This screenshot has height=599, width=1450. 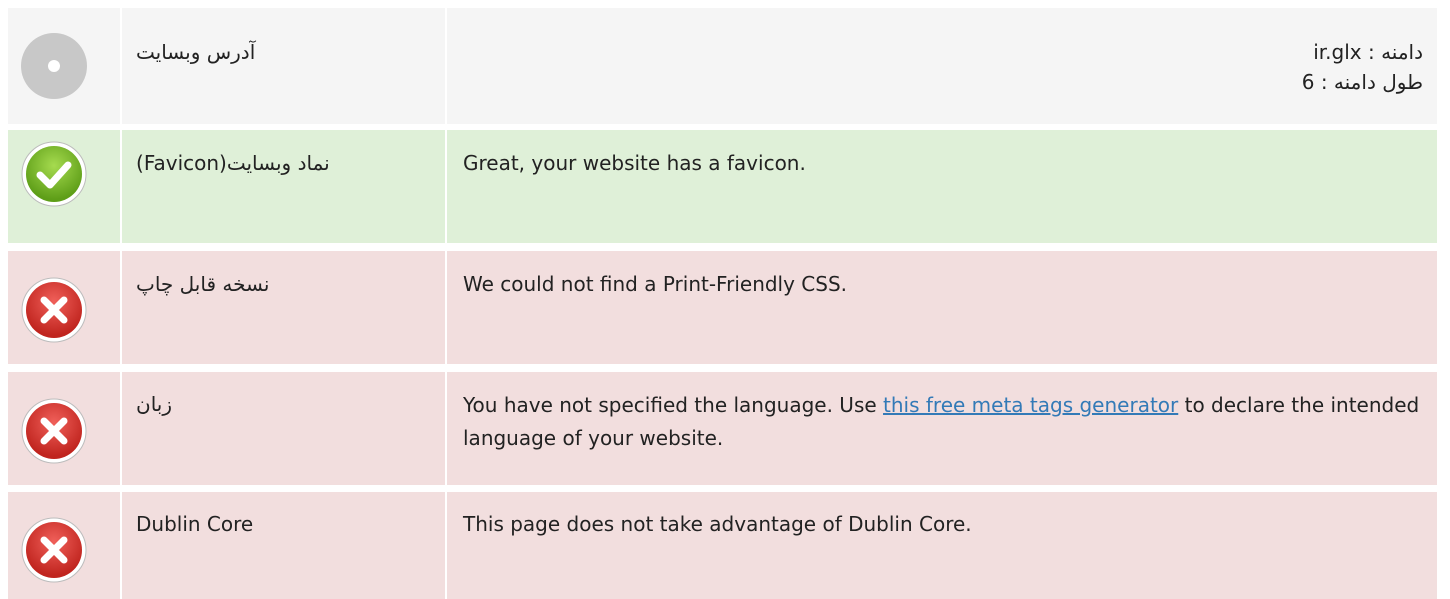 I want to click on row-label-text: نسخه قابل چاپ, so click(x=203, y=284).